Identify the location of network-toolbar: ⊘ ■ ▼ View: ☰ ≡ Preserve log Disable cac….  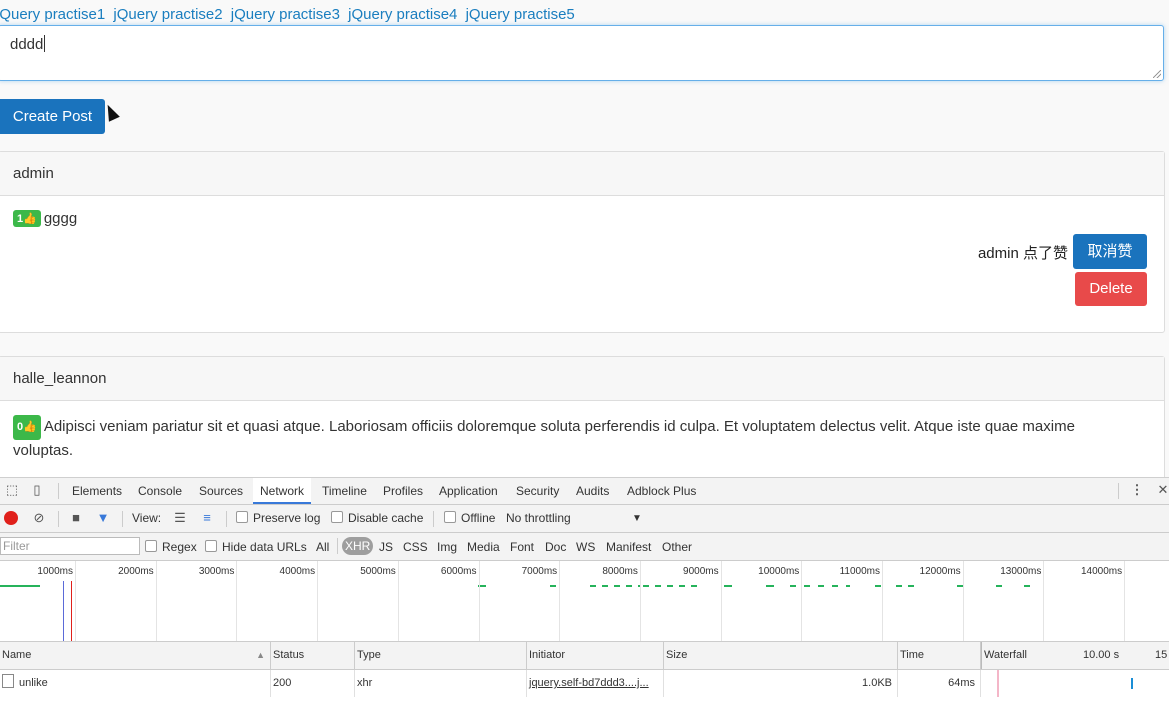
(584, 519).